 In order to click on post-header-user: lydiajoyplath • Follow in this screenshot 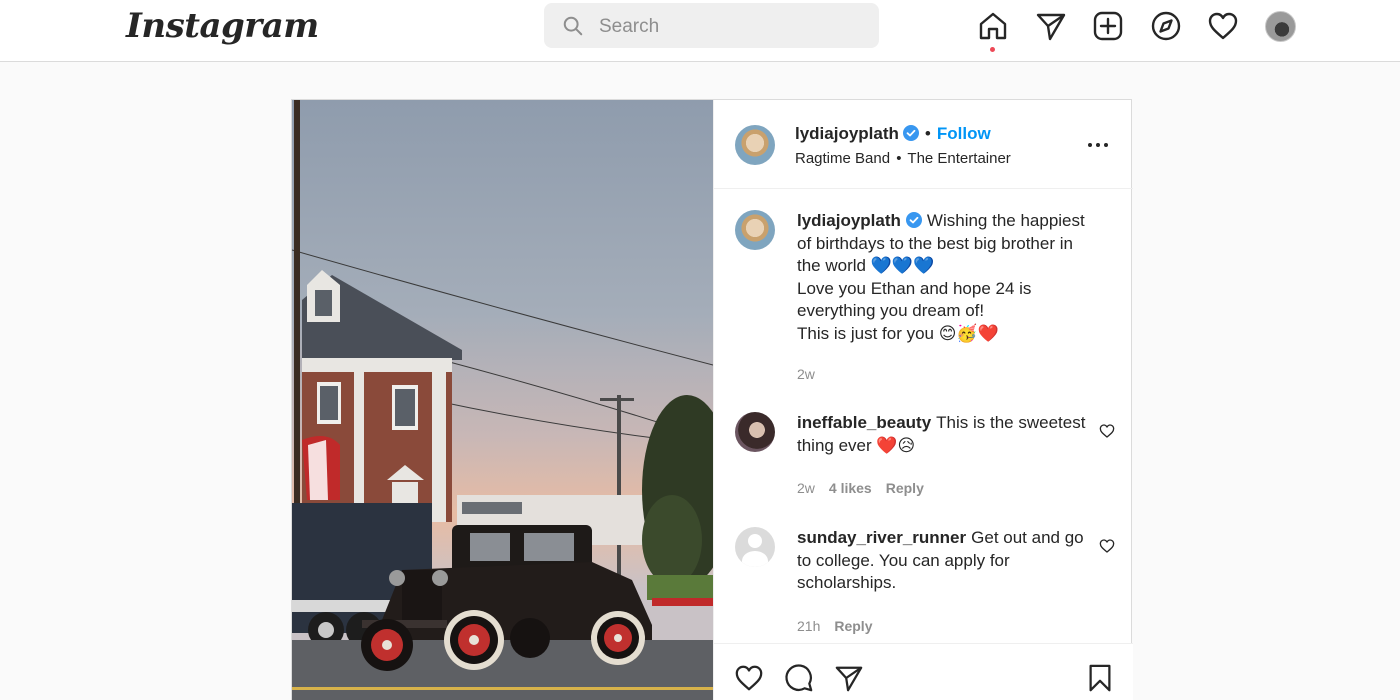, I will do `click(893, 134)`.